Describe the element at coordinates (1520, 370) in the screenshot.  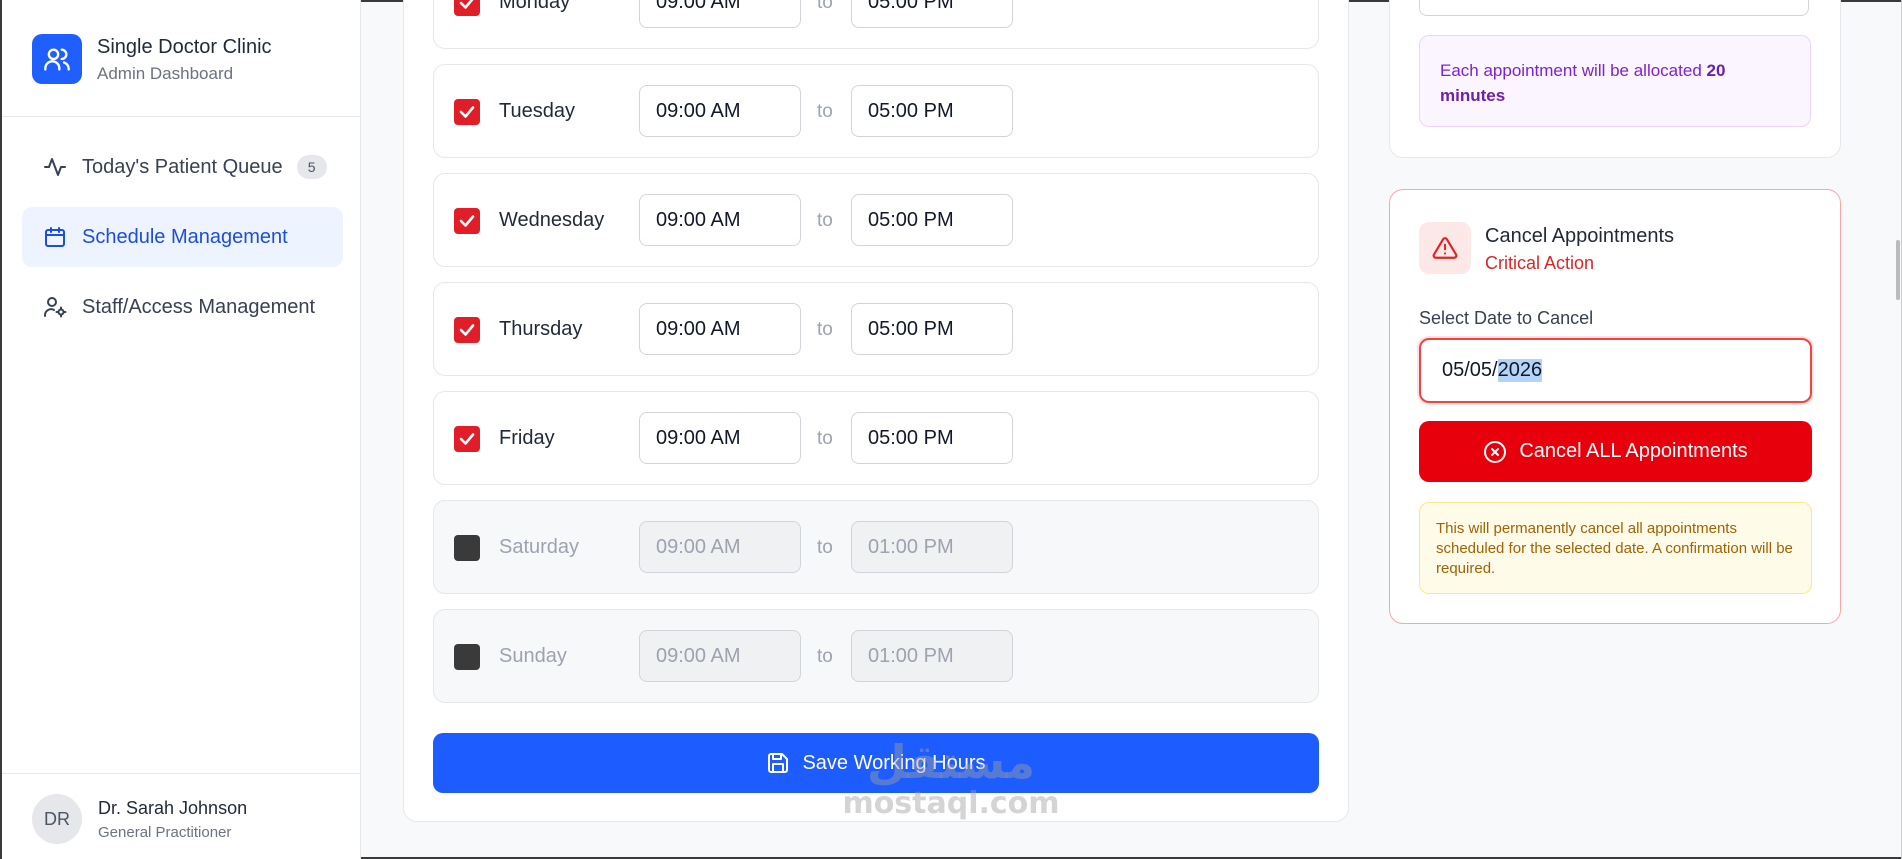
I see `selected-year-text: 2026` at that location.